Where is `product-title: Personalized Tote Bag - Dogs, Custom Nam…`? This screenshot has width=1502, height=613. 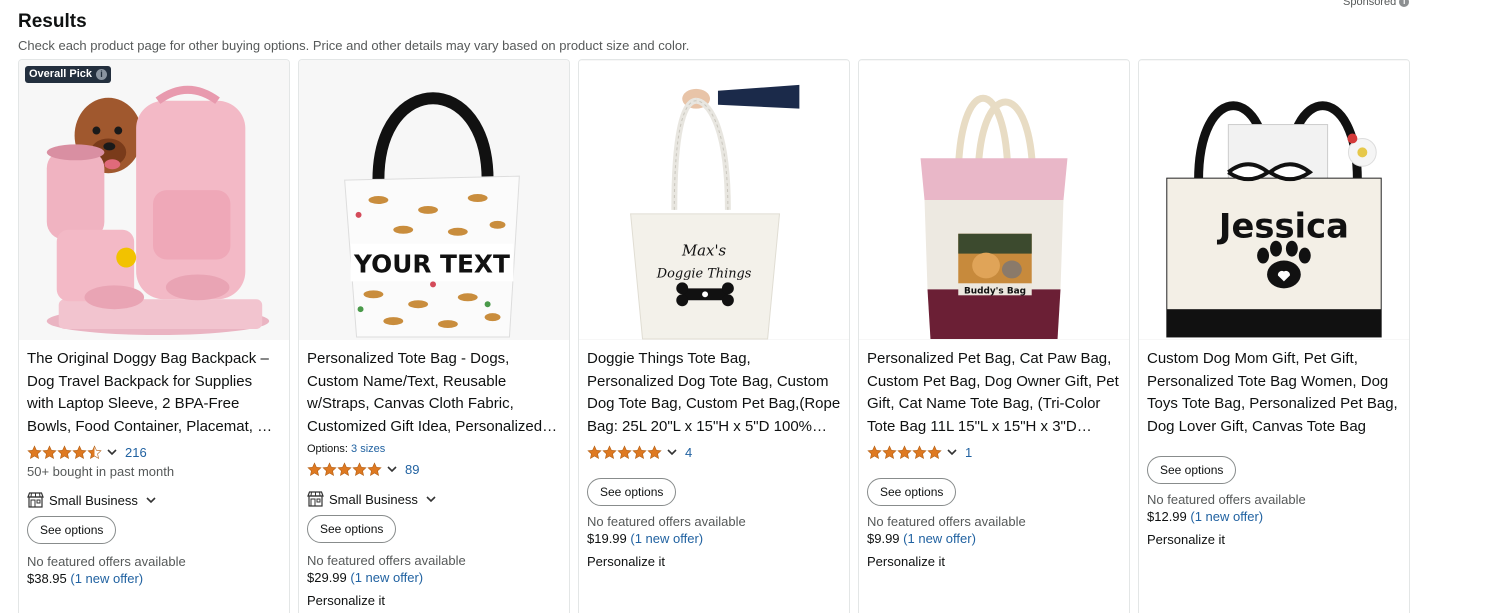 product-title: Personalized Tote Bag - Dogs, Custom Nam… is located at coordinates (434, 393).